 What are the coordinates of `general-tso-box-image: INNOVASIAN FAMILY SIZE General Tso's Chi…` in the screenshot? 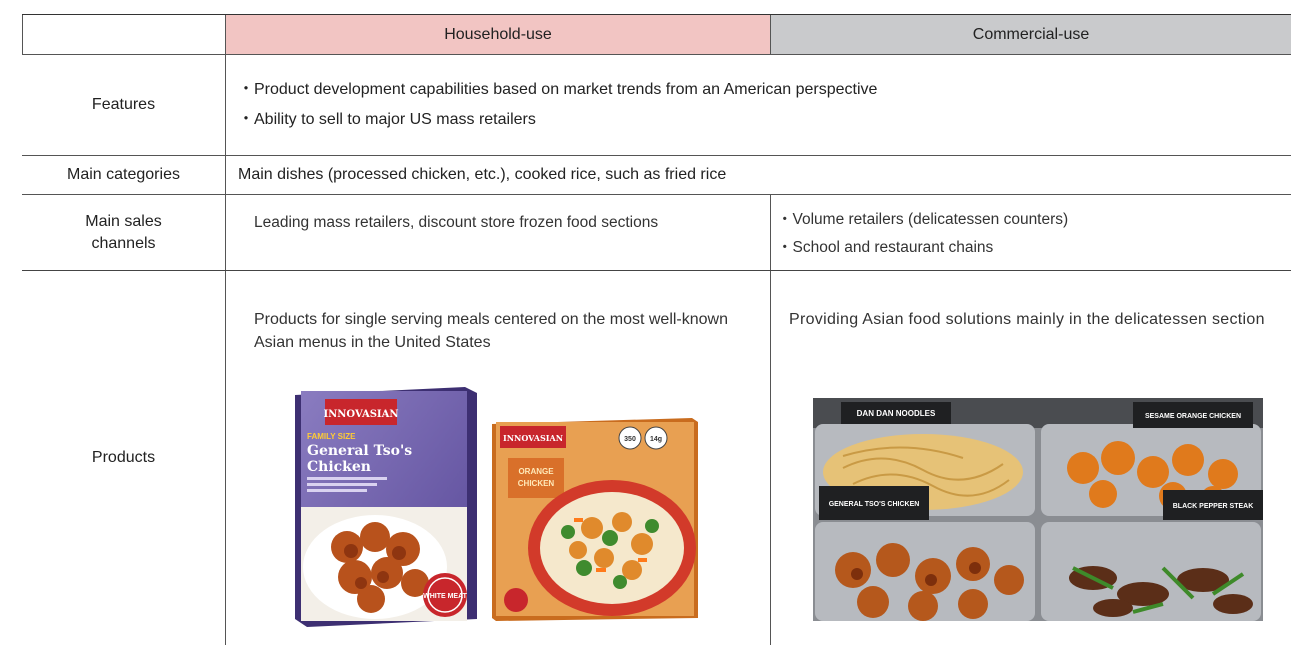 It's located at (386, 507).